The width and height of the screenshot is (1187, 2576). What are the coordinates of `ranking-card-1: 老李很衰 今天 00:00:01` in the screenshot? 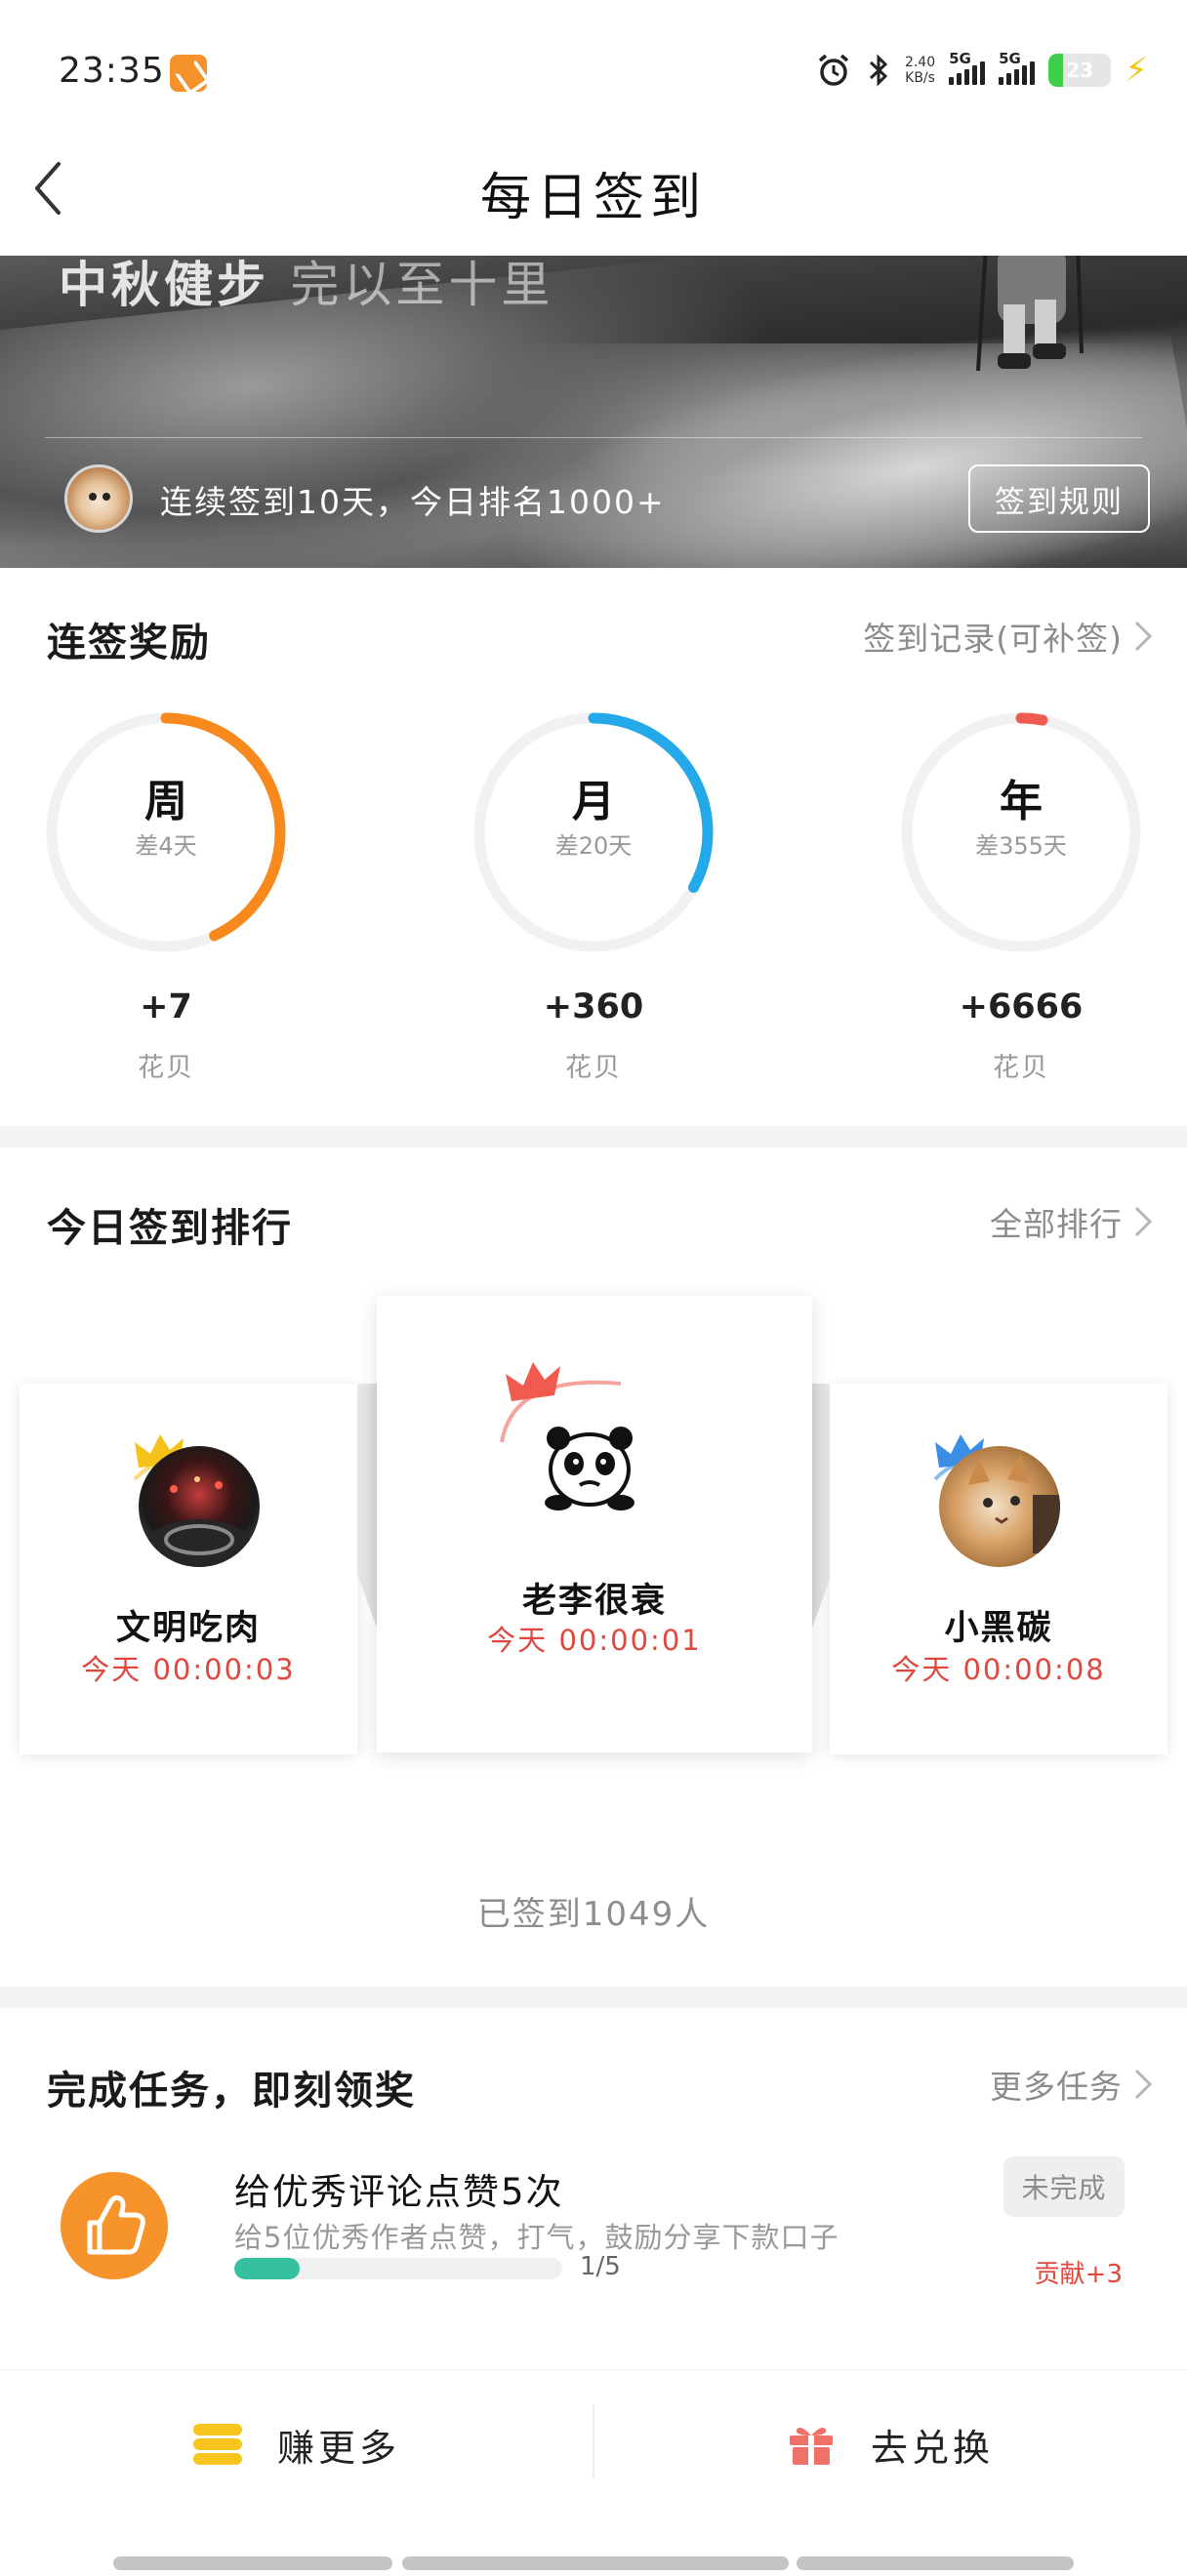 It's located at (594, 1524).